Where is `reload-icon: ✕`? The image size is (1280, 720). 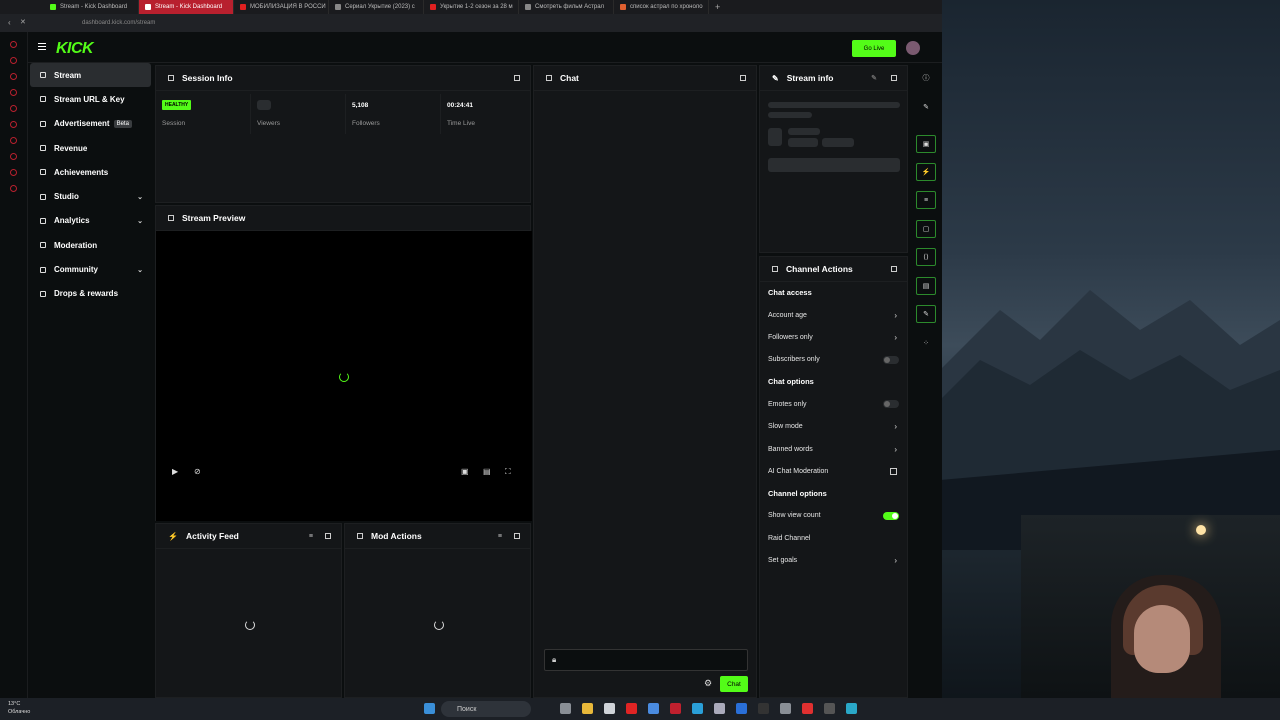 reload-icon: ✕ is located at coordinates (23, 22).